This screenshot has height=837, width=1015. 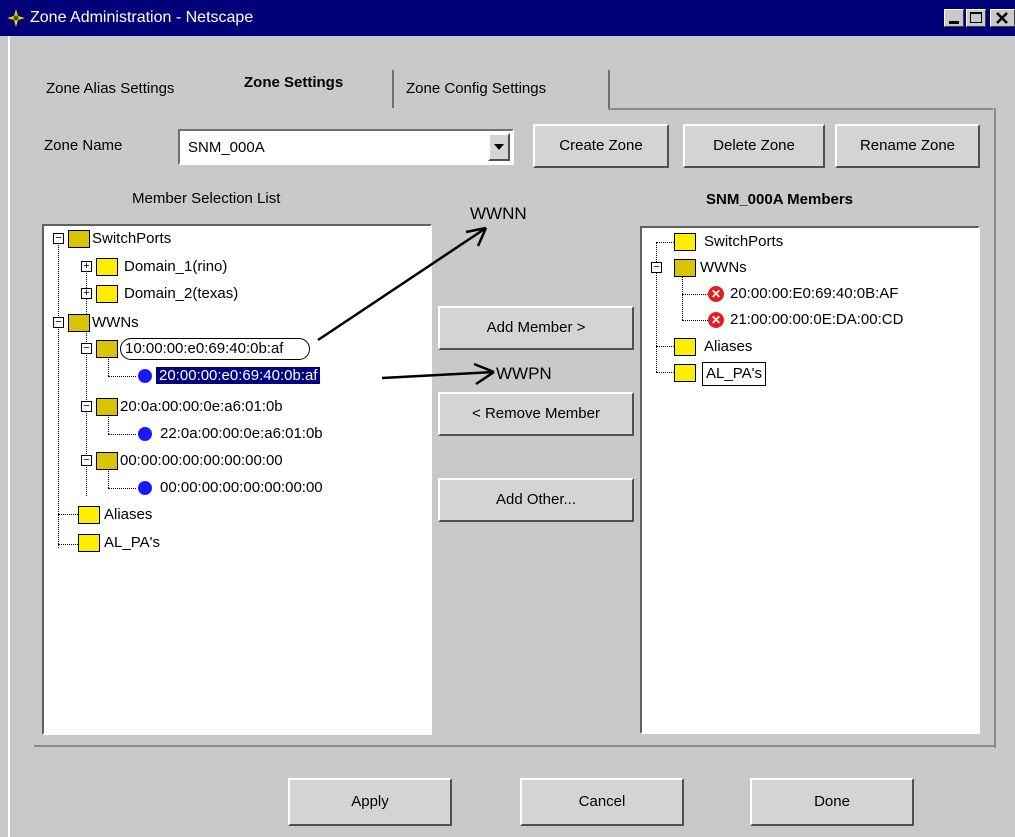 What do you see at coordinates (685, 268) in the screenshot?
I see `folder-open-icon` at bounding box center [685, 268].